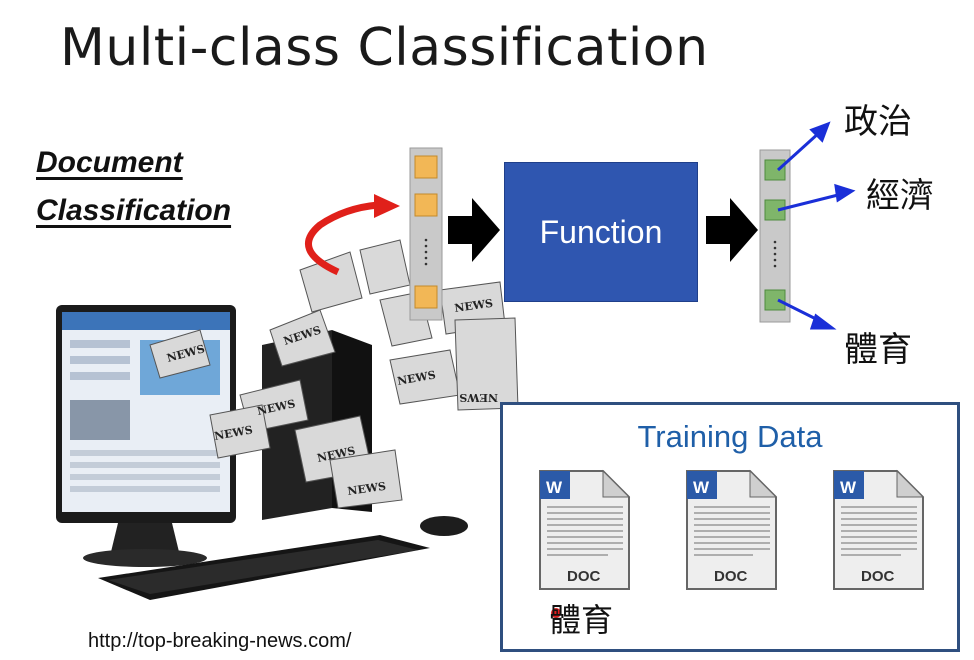  What do you see at coordinates (601, 232) in the screenshot?
I see `function-box: Function` at bounding box center [601, 232].